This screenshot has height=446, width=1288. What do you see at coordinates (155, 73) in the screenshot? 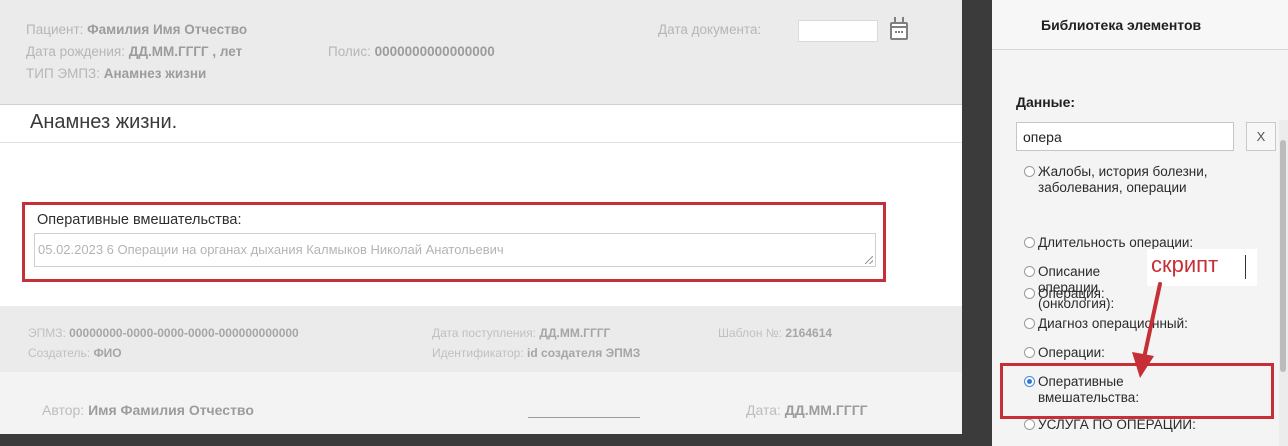
I see `type-value: Анамнез жизни` at bounding box center [155, 73].